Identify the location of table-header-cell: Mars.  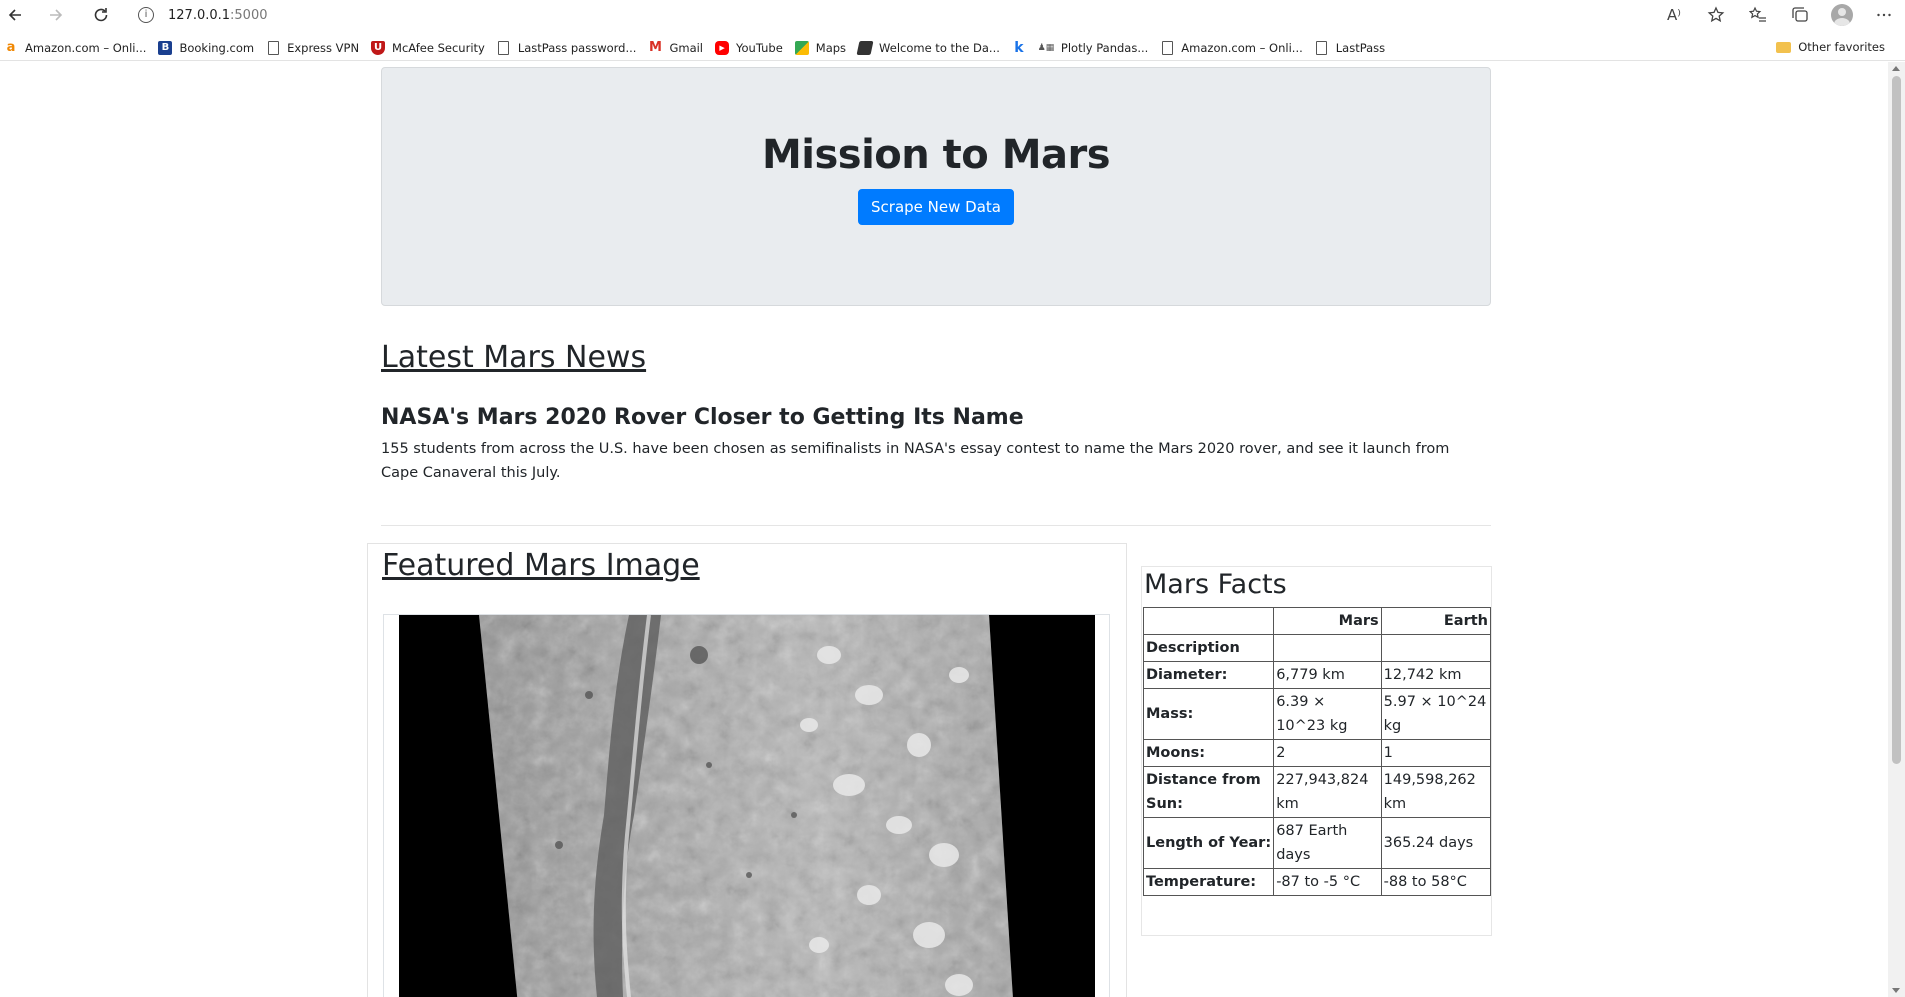
(1327, 621).